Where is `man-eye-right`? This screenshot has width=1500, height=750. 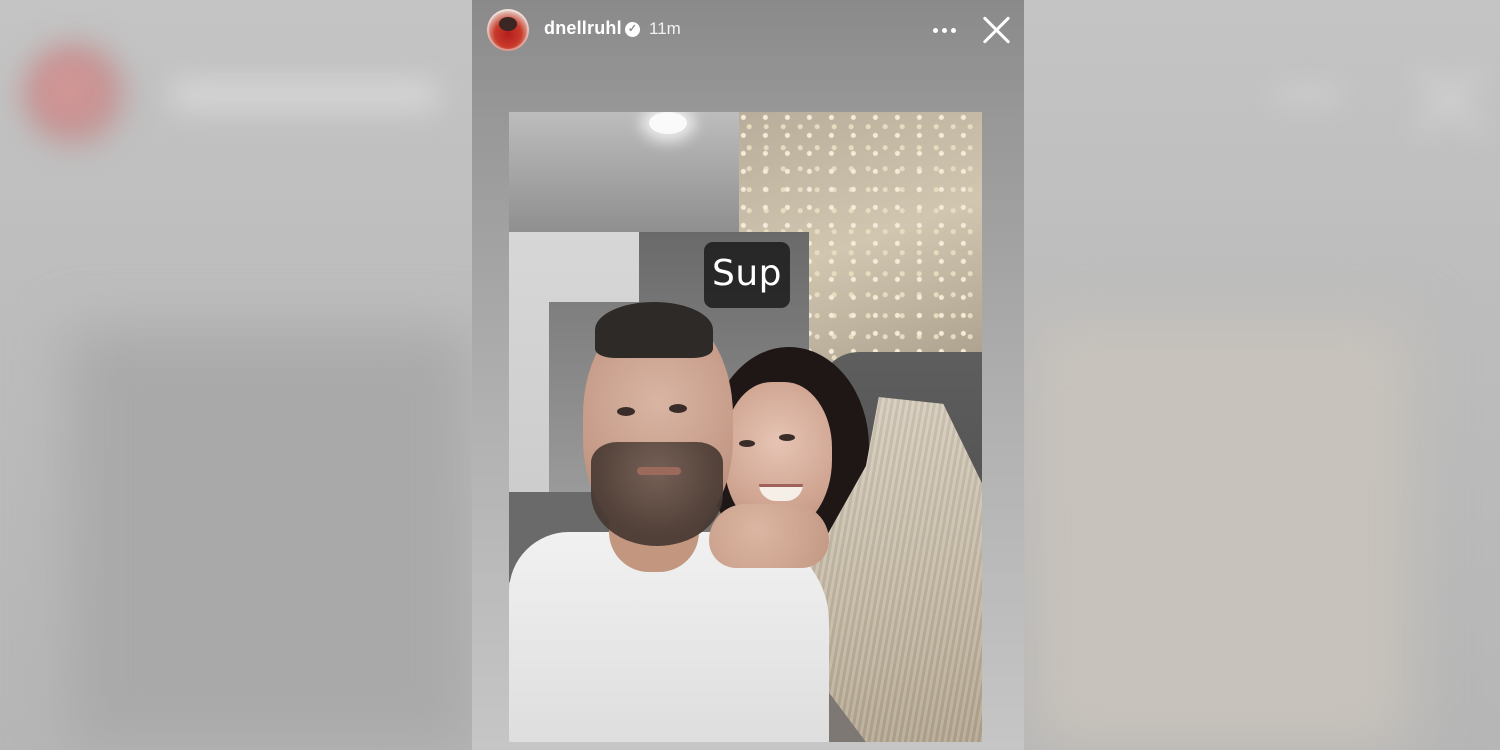 man-eye-right is located at coordinates (678, 408).